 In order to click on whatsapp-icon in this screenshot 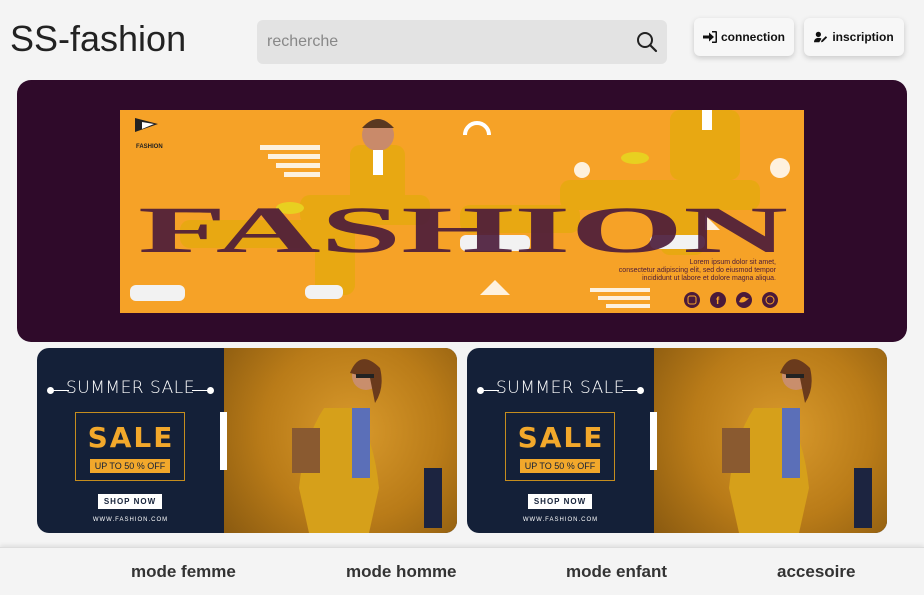, I will do `click(770, 300)`.